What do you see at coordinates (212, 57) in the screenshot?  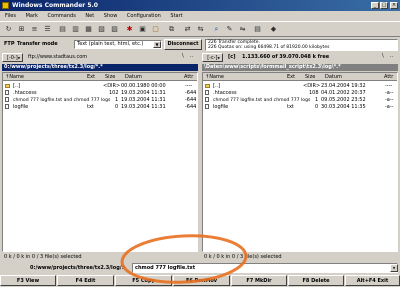 I see `right-drive-select: [-c-]▼` at bounding box center [212, 57].